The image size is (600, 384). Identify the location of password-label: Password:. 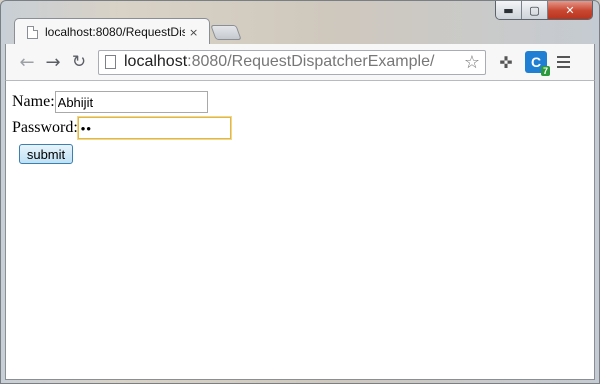
(45, 127).